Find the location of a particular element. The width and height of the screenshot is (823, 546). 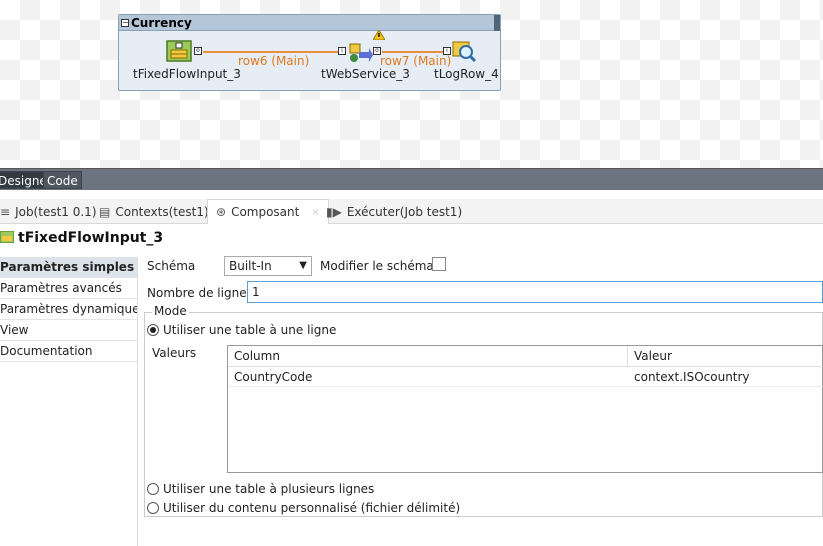

radio-single-row-table: Utiliser une table à une ligne is located at coordinates (241, 330).